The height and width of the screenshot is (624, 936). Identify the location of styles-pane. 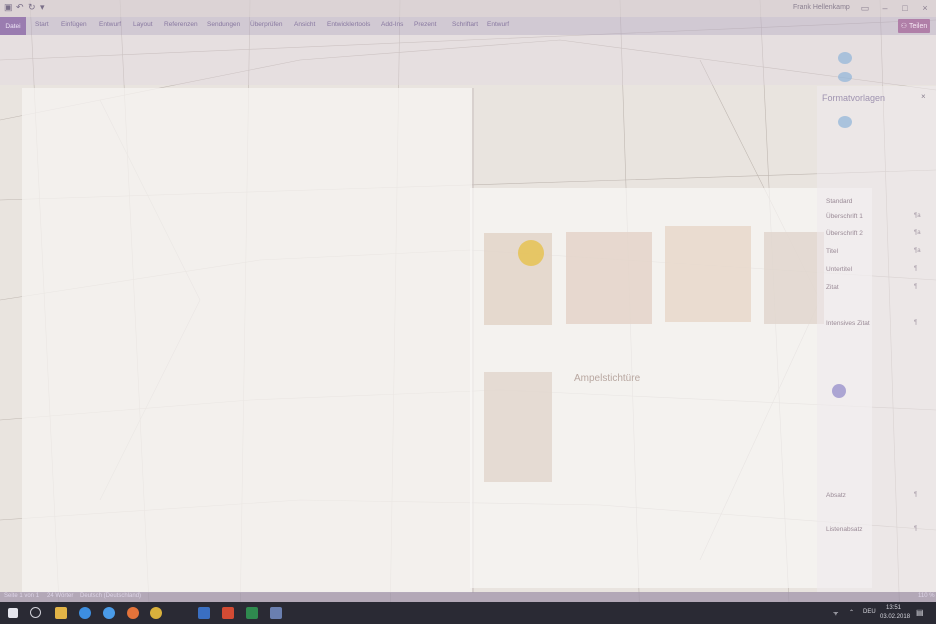
(876, 339).